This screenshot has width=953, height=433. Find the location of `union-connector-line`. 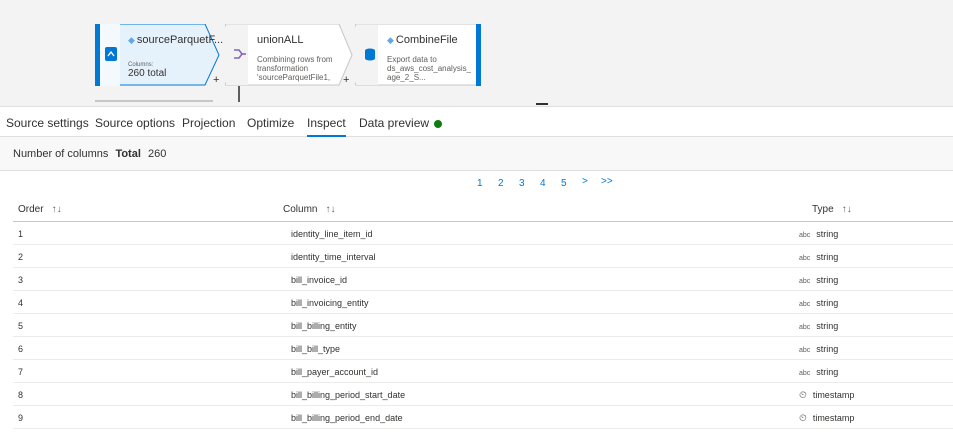

union-connector-line is located at coordinates (239, 94).